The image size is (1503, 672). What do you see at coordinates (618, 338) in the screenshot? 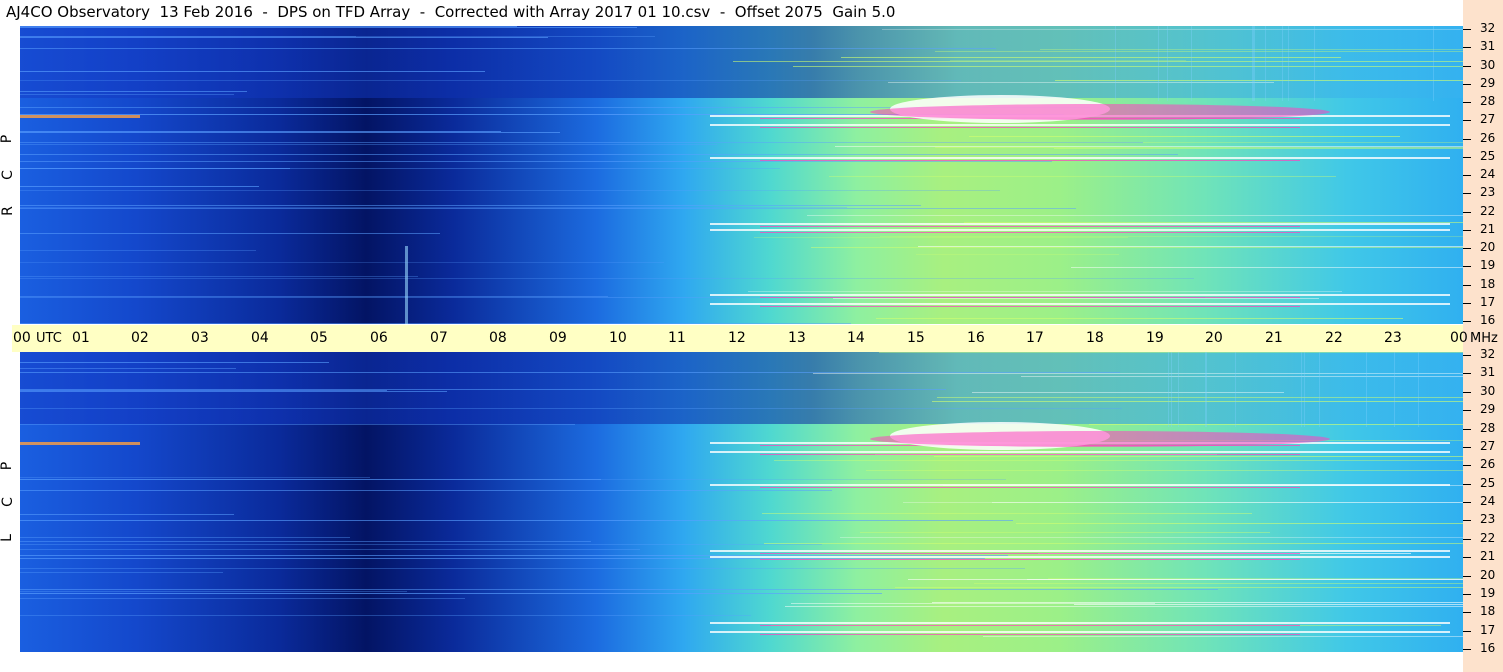
I see `x-tick-label: 10` at bounding box center [618, 338].